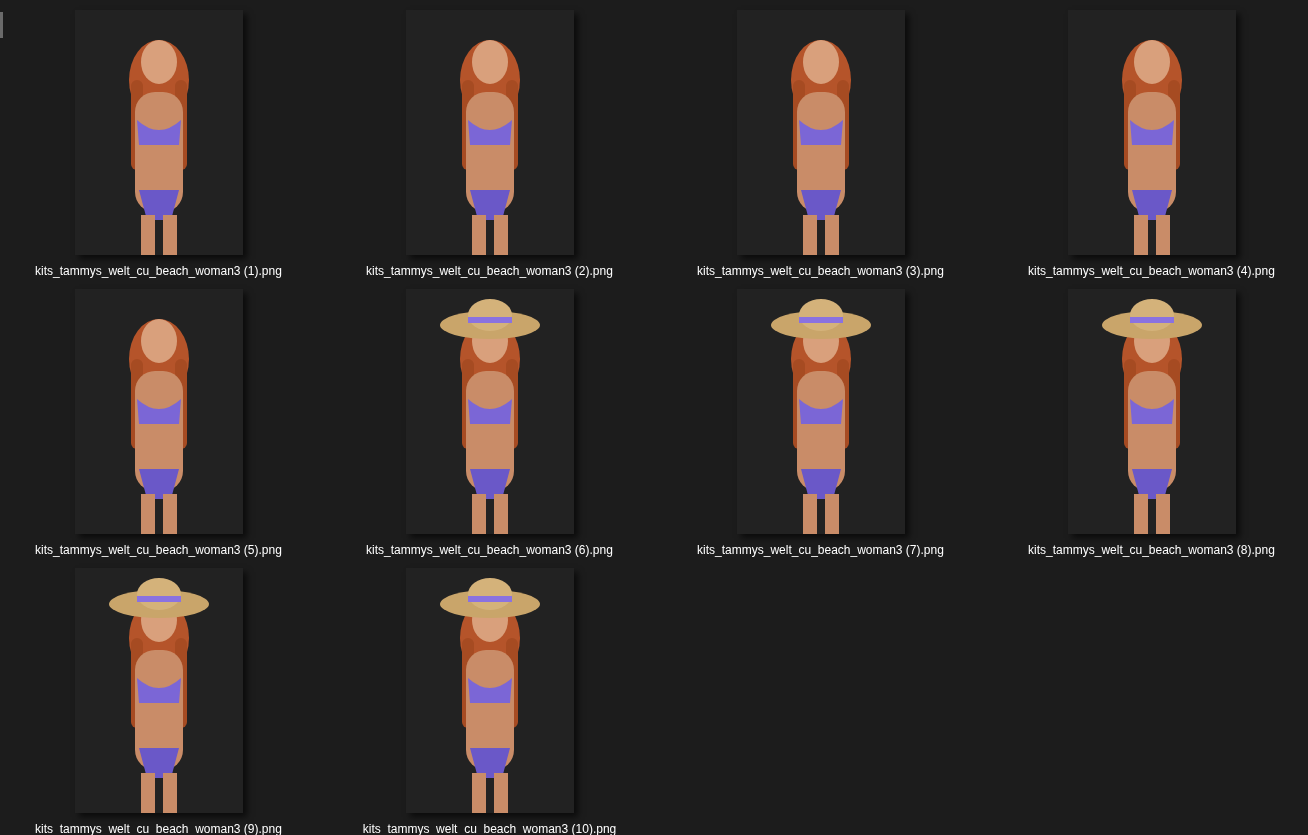  What do you see at coordinates (489, 828) in the screenshot?
I see `file-name: kits_tammys_welt_cu_beach_woman3 (10).png` at bounding box center [489, 828].